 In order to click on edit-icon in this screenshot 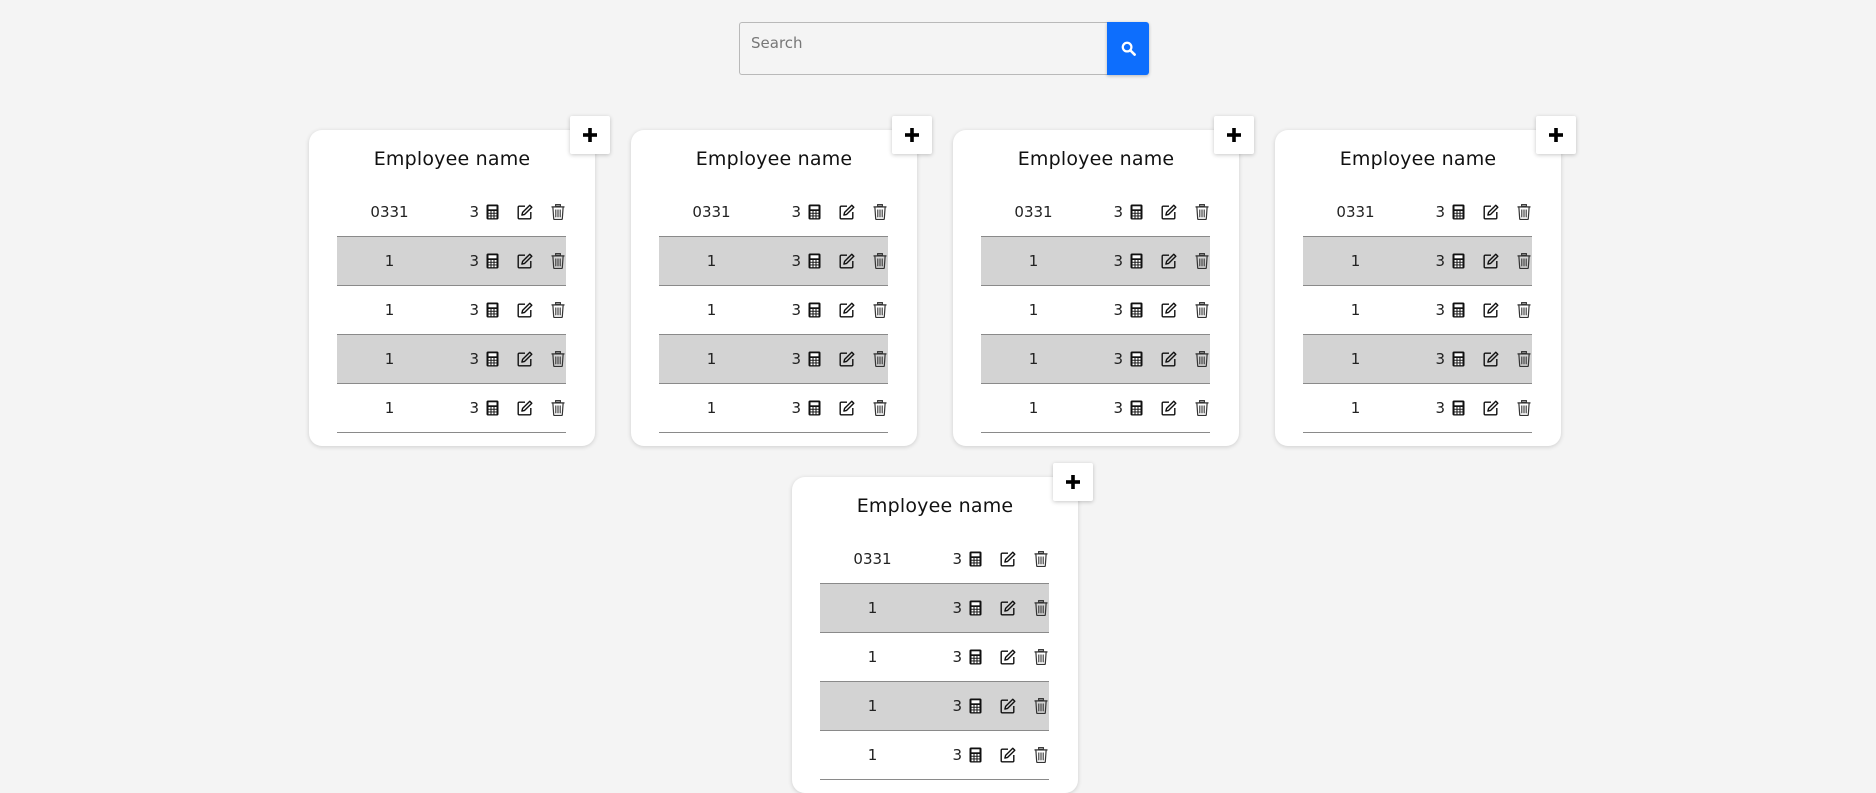, I will do `click(525, 261)`.